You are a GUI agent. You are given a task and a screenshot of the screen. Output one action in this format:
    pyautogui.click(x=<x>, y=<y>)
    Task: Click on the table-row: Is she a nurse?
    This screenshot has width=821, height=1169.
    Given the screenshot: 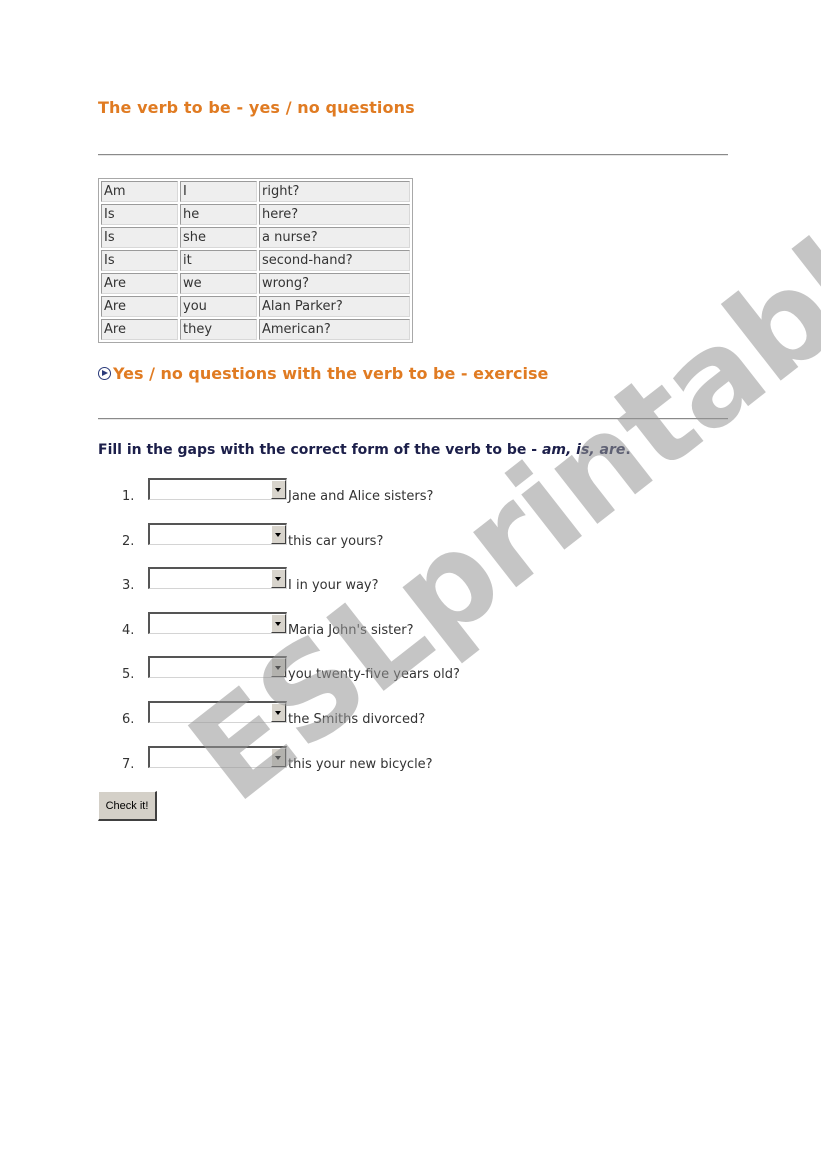 What is the action you would take?
    pyautogui.click(x=255, y=237)
    